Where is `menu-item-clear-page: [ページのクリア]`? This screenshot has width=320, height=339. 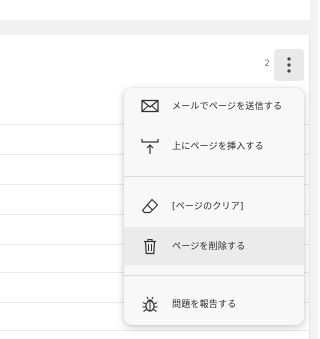 menu-item-clear-page: [ページのクリア] is located at coordinates (214, 206).